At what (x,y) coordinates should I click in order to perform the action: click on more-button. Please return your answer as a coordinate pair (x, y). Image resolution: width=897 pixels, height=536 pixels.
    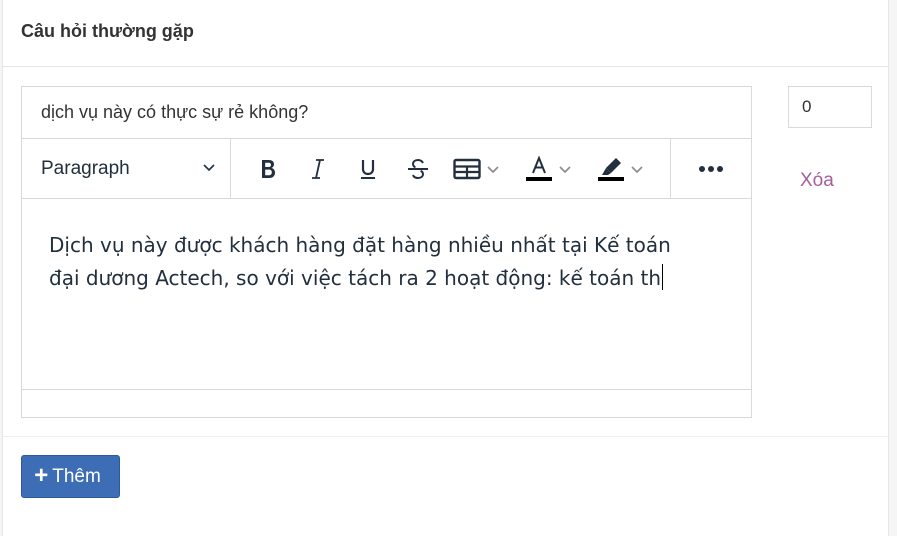
    Looking at the image, I should click on (711, 168).